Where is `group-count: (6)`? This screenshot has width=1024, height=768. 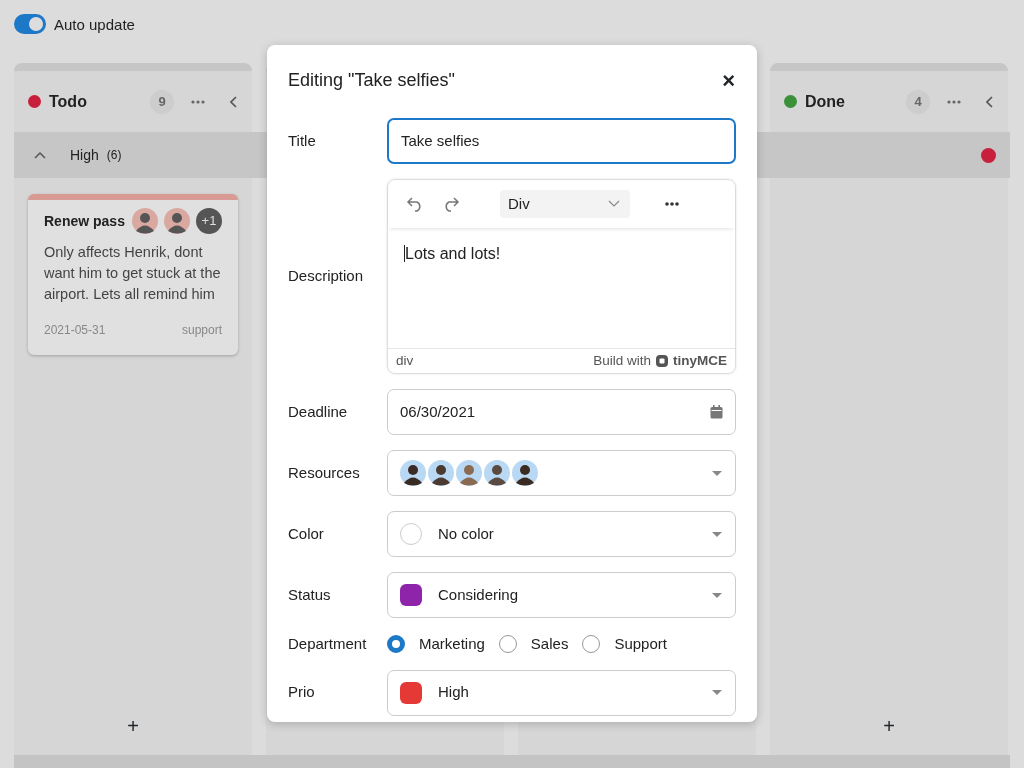 group-count: (6) is located at coordinates (114, 155).